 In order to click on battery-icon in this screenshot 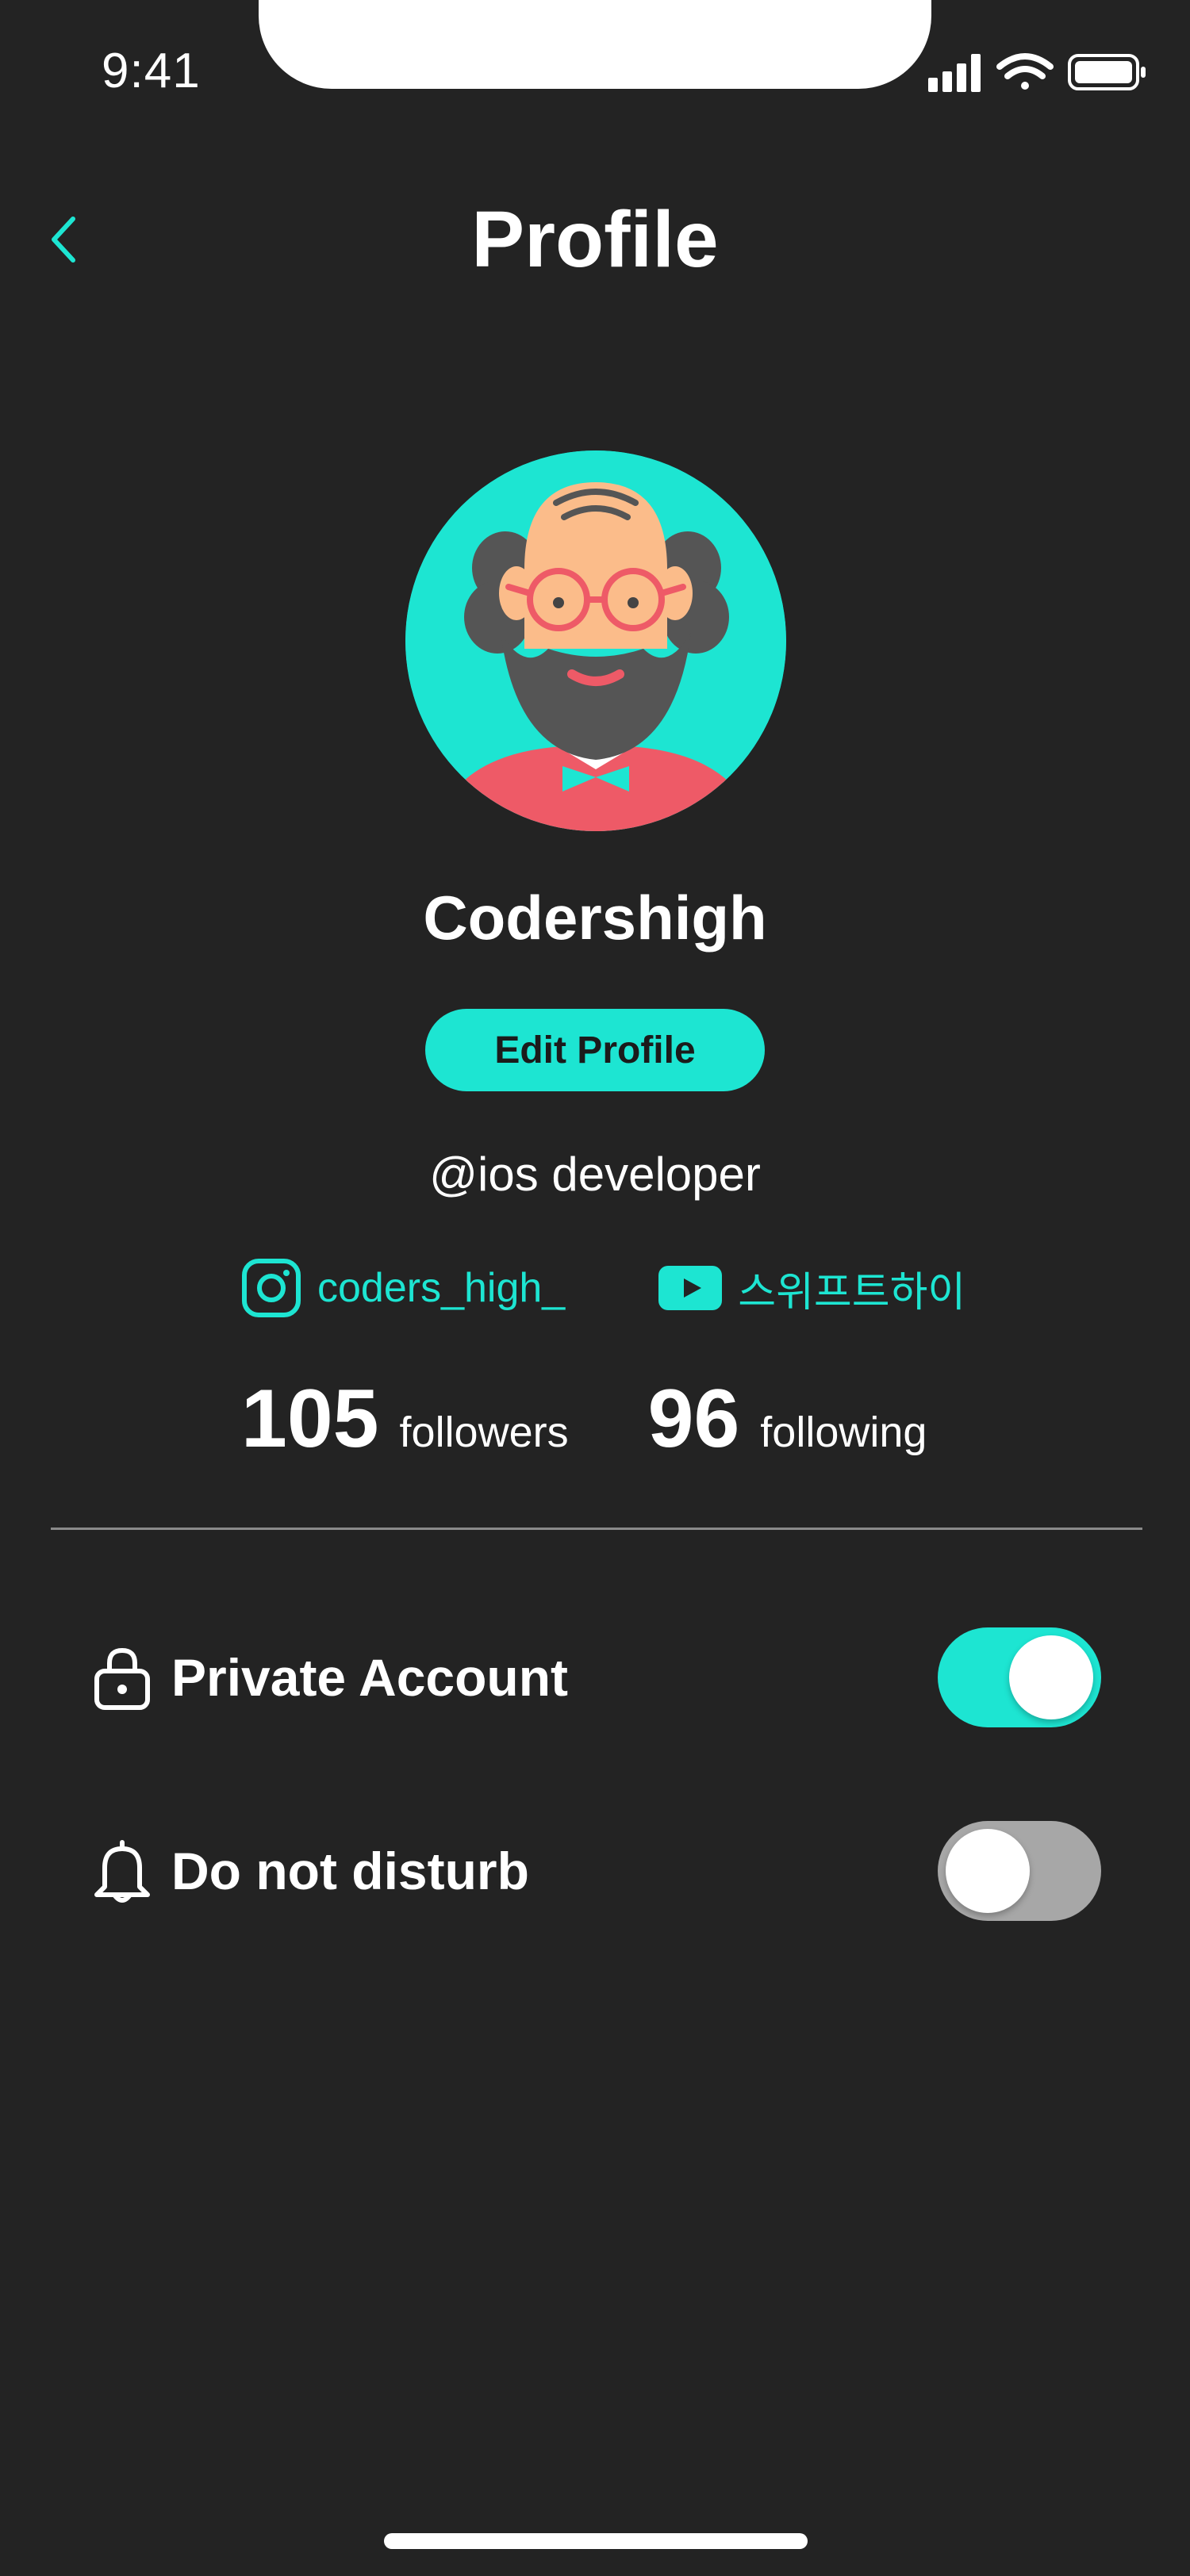, I will do `click(1107, 72)`.